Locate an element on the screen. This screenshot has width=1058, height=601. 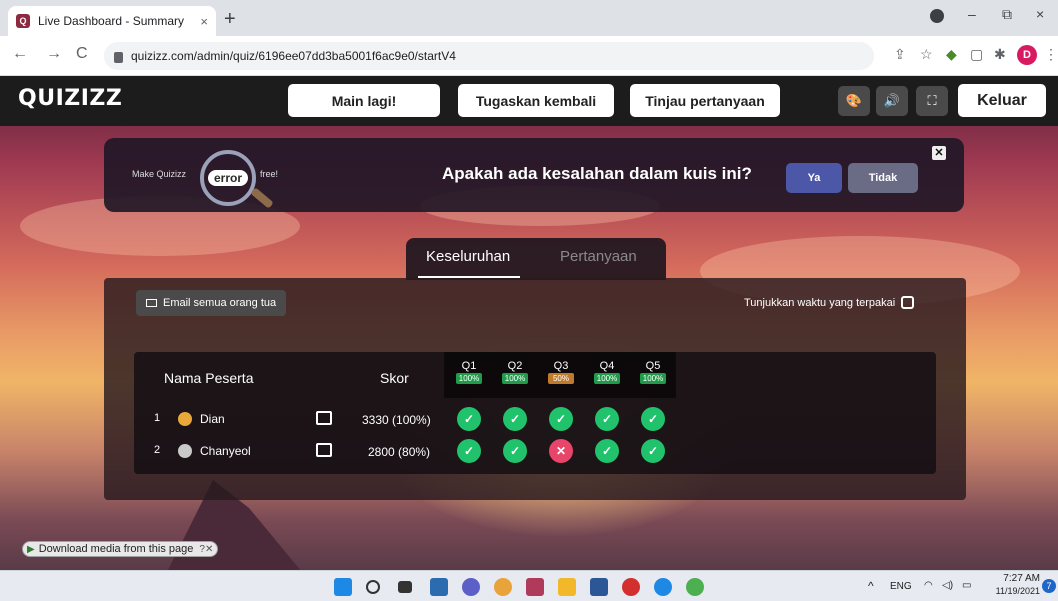
window-close-button: × is located at coordinates (1040, 14).